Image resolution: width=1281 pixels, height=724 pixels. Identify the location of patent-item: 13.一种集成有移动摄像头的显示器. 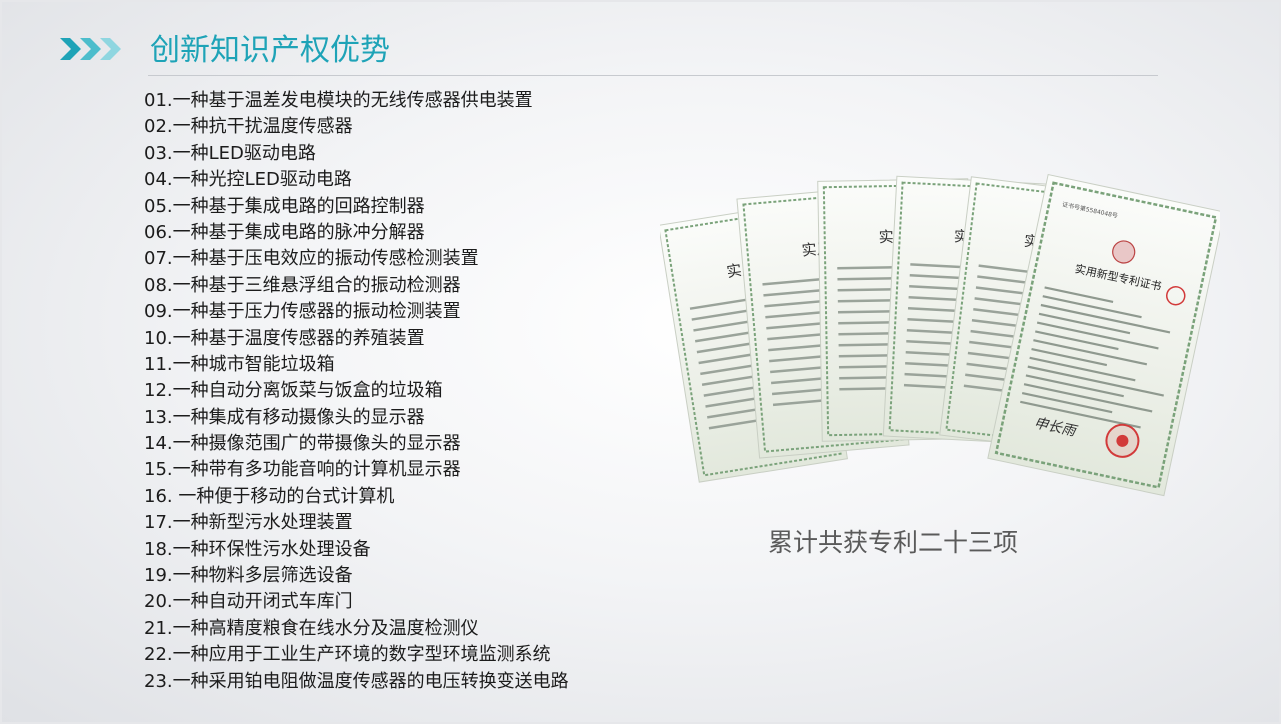
(284, 417).